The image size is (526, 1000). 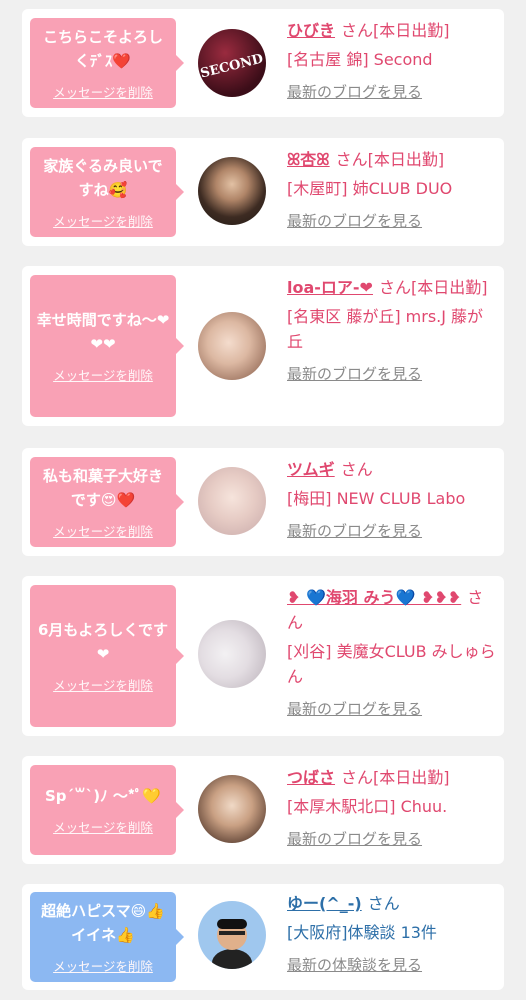 I want to click on user-name-link: ❥ 💙海羽 みう💙 ❥❥❥, so click(x=374, y=597).